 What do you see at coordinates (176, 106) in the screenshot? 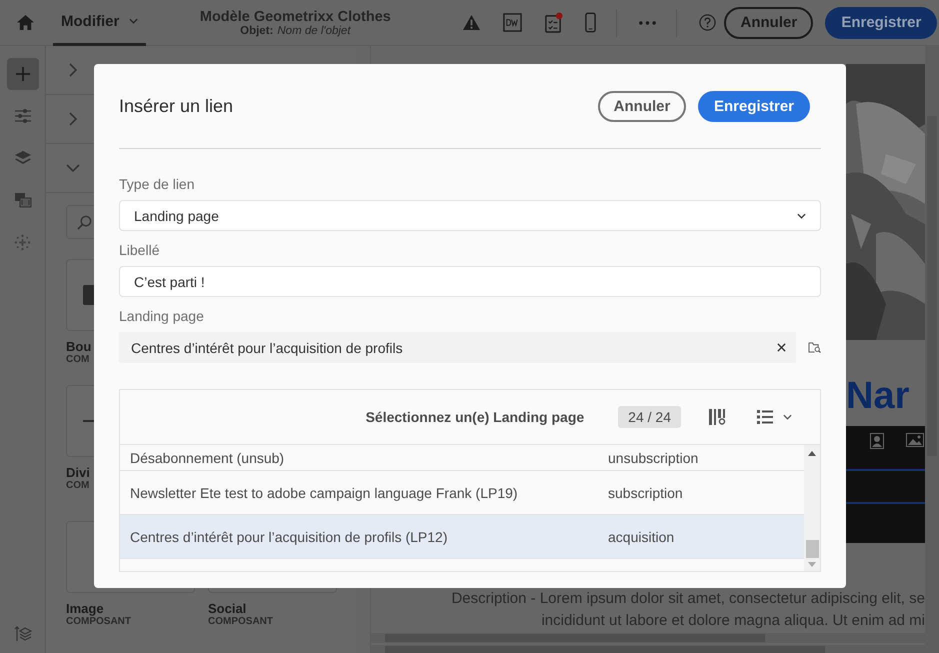
I see `dialog-title: Insérer un lien` at bounding box center [176, 106].